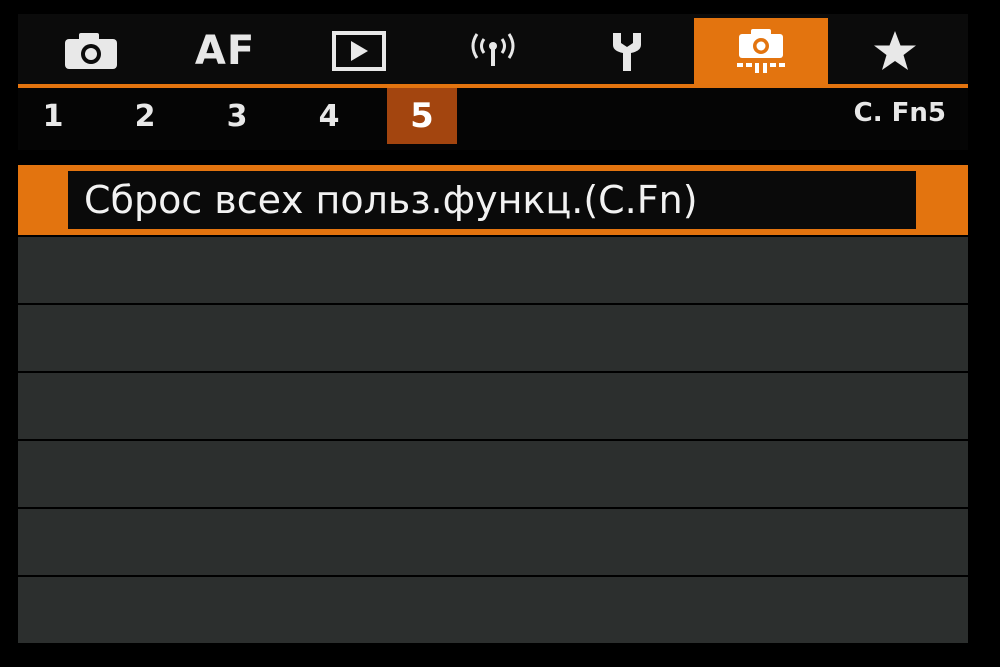 Image resolution: width=1000 pixels, height=667 pixels. I want to click on tab-wireless, so click(493, 51).